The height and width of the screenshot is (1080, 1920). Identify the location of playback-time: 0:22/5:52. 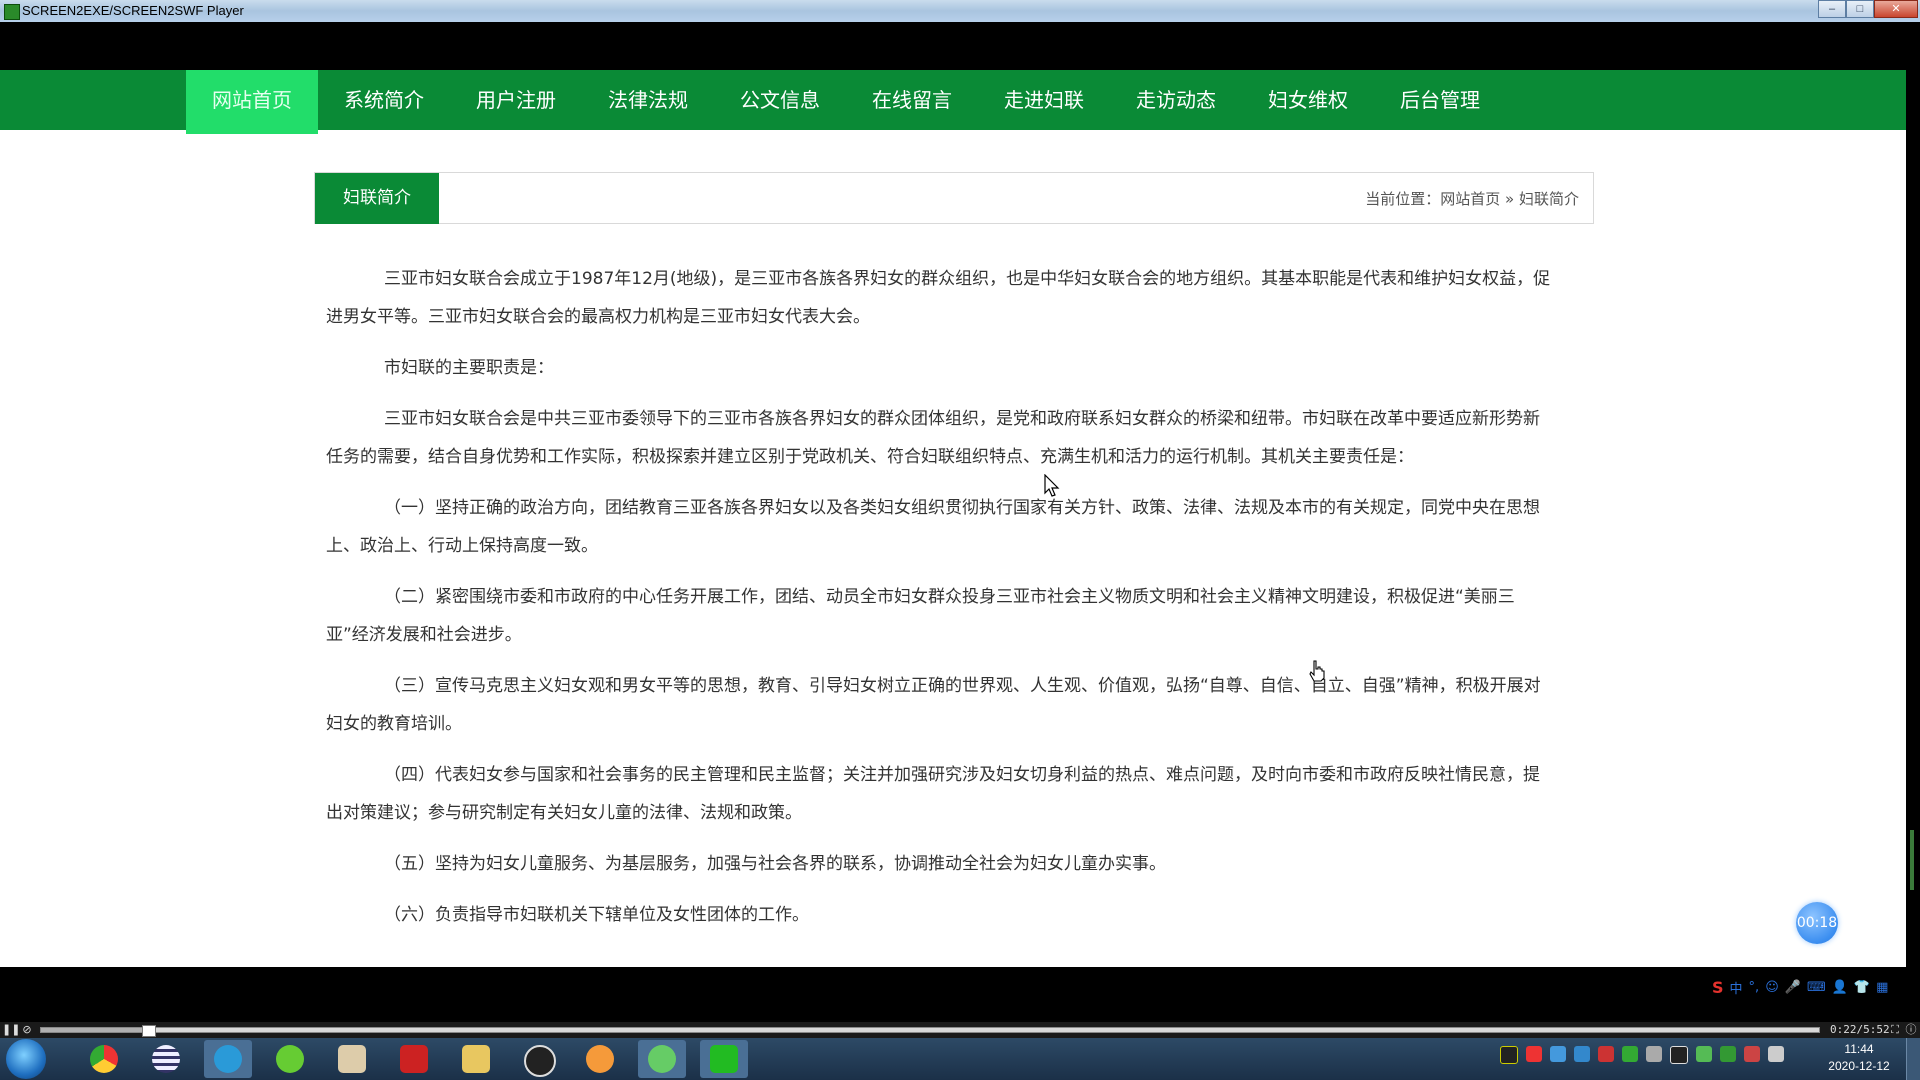
(1860, 1029).